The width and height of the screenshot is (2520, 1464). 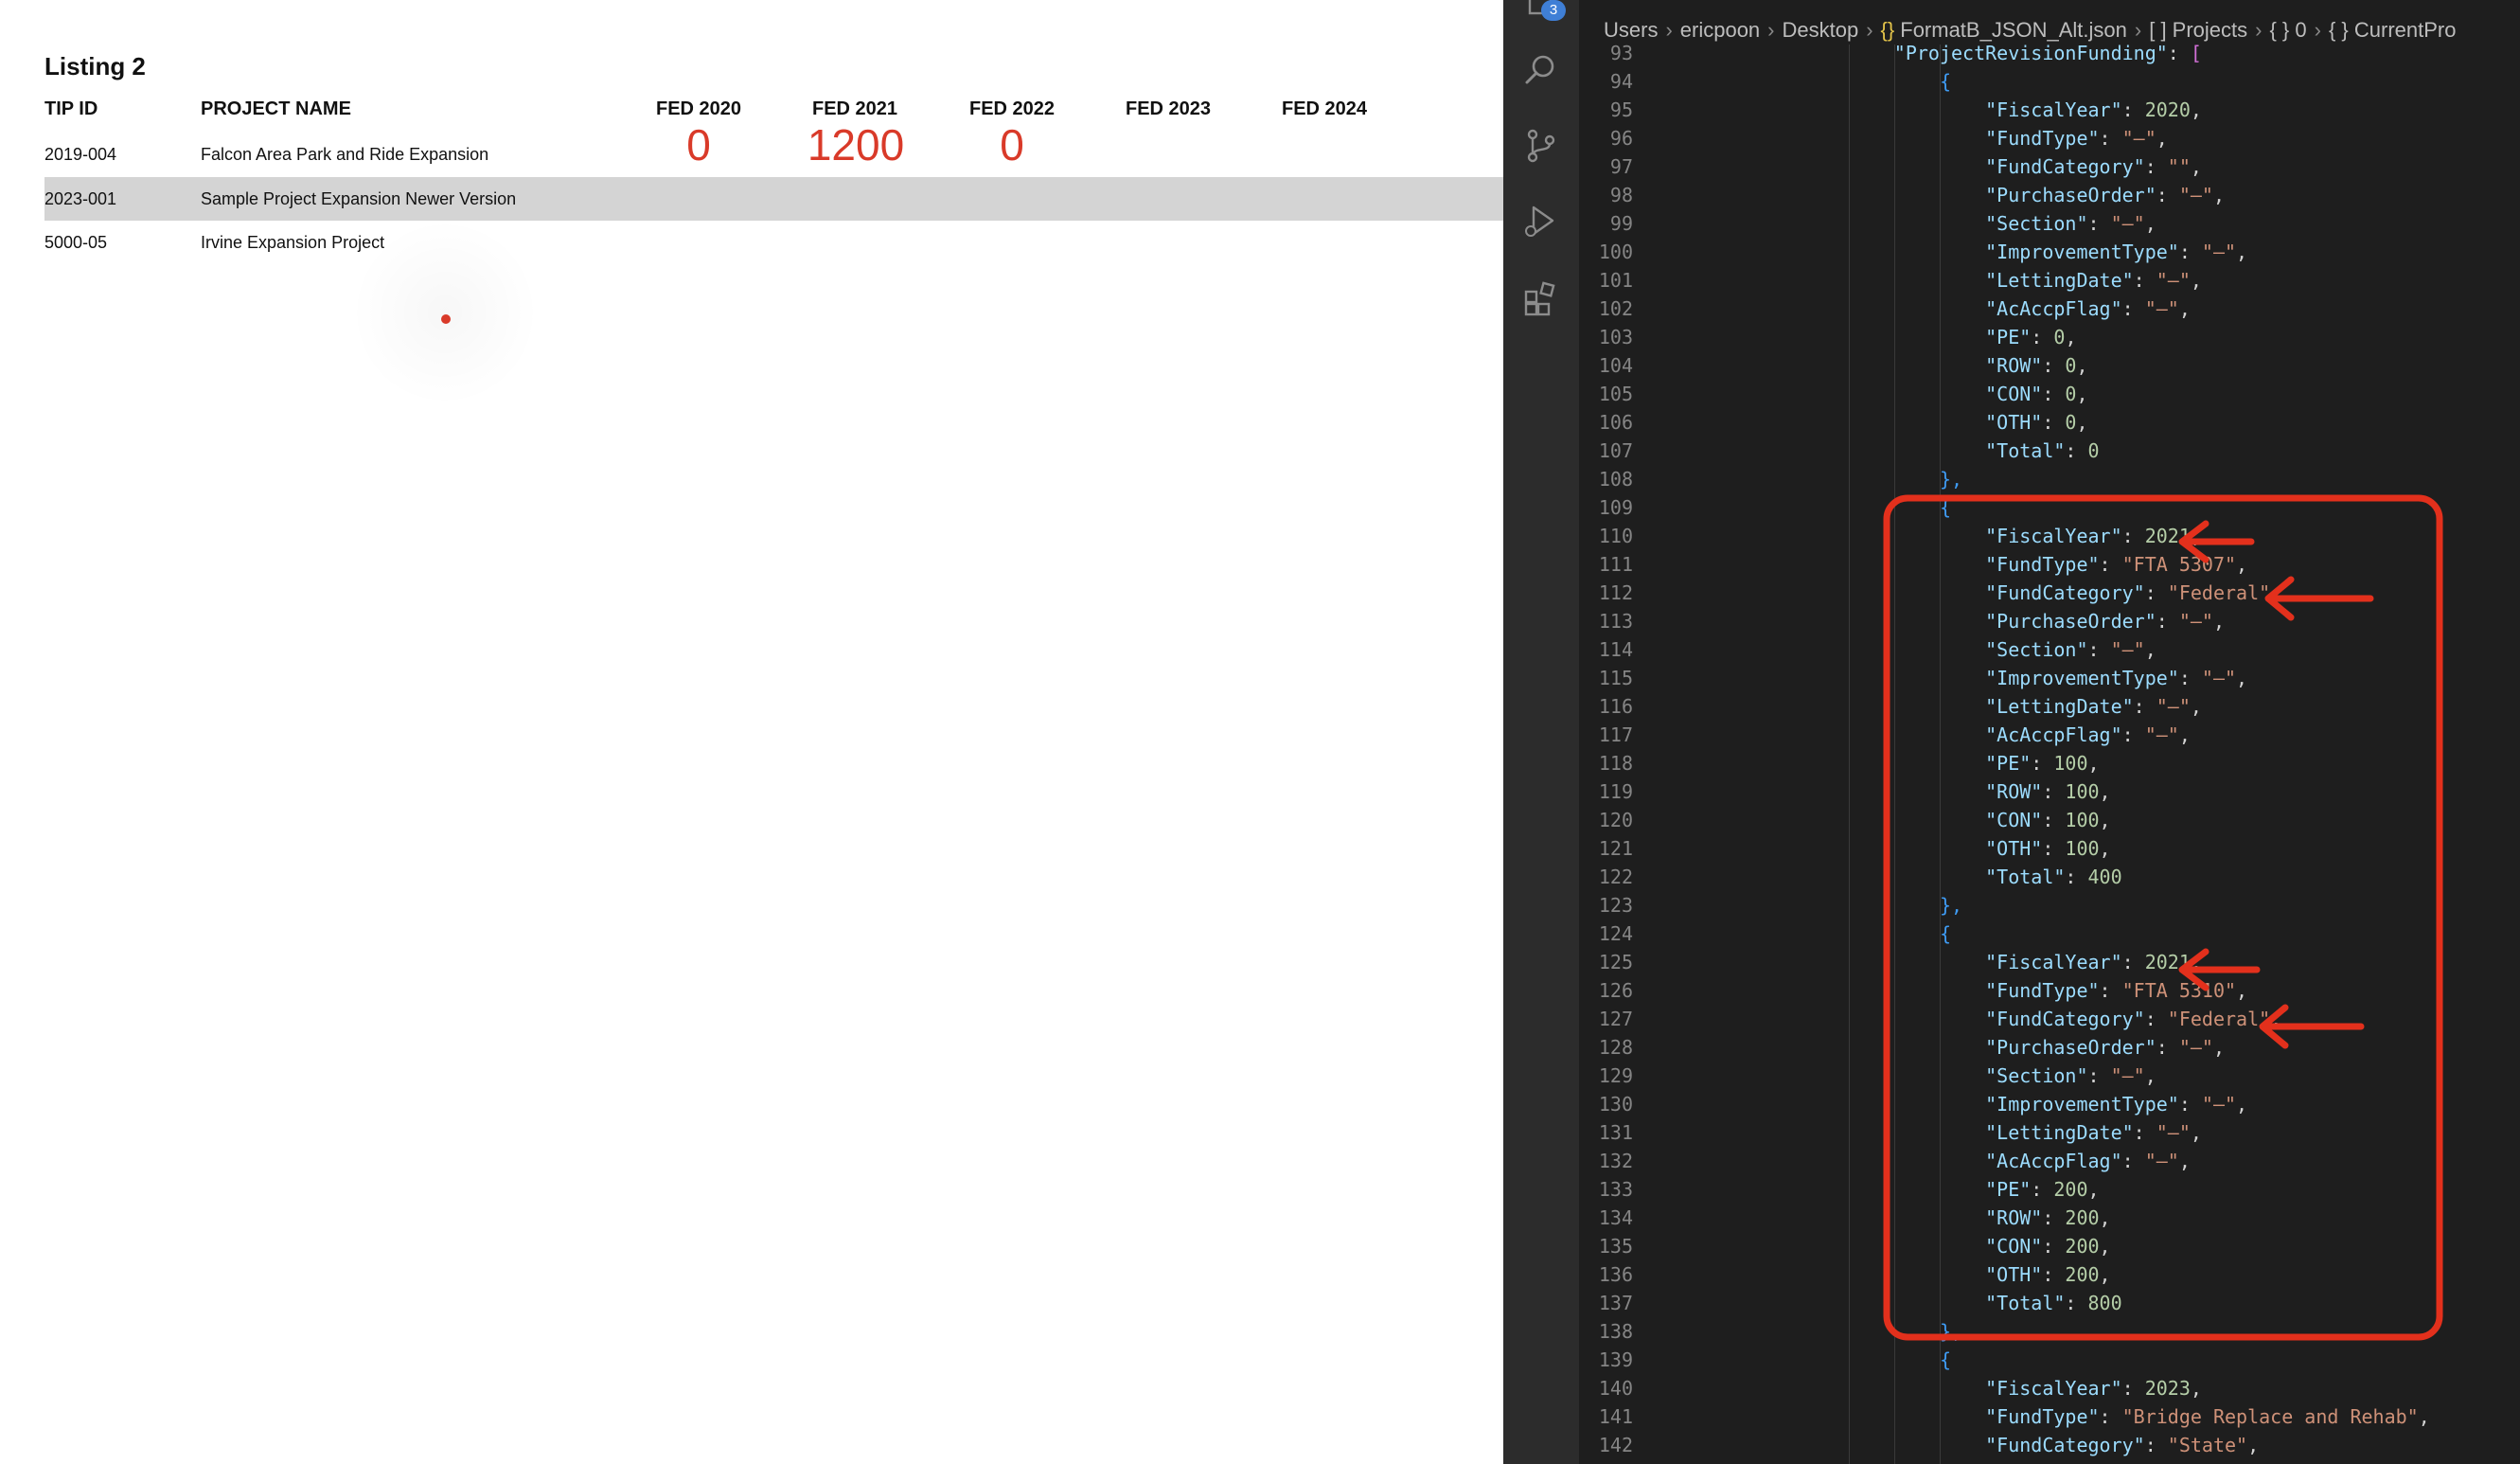 I want to click on breadcrumb-file: FormatB_JSON_Alt.json, so click(x=2014, y=30).